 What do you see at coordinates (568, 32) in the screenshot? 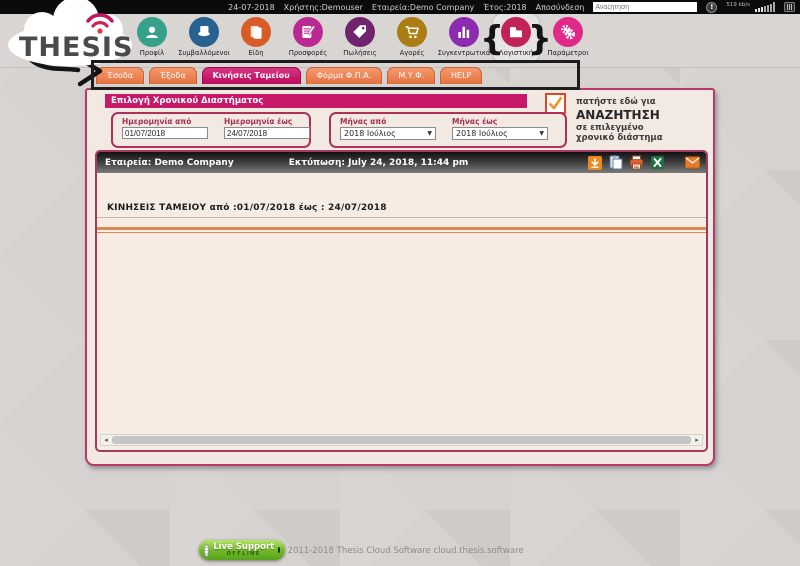
I see `gears-icon` at bounding box center [568, 32].